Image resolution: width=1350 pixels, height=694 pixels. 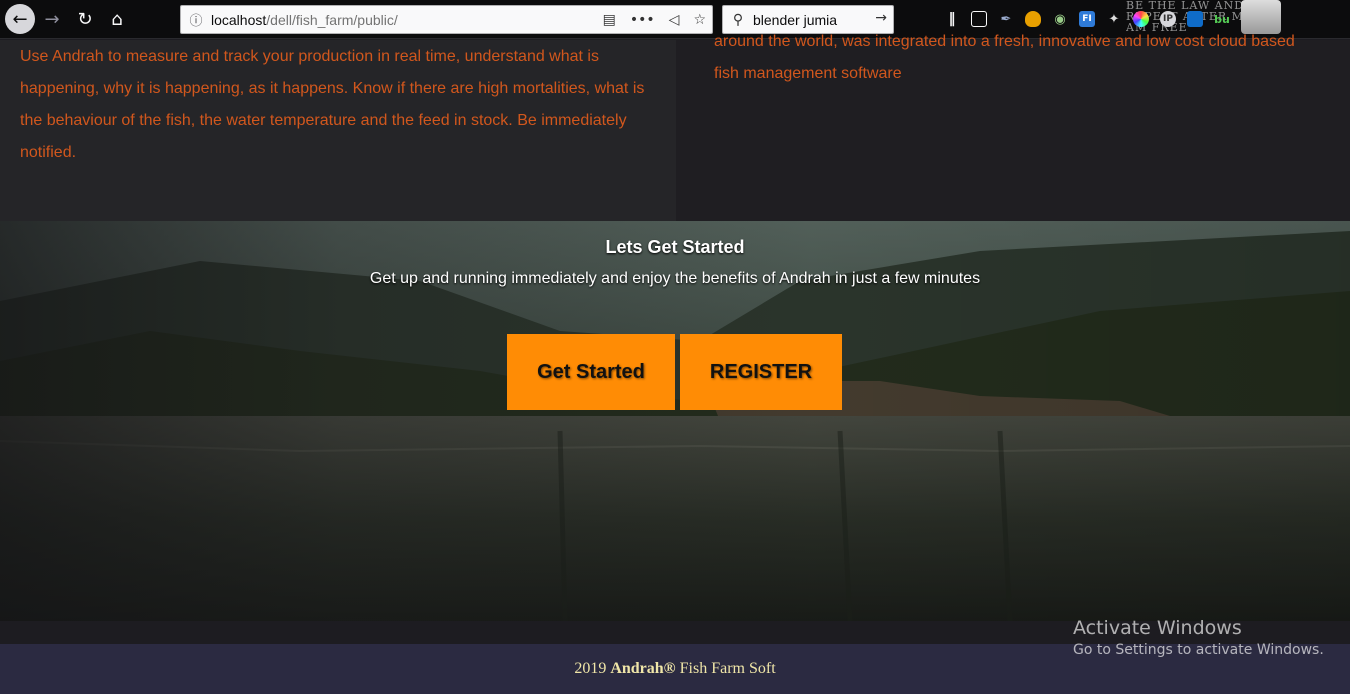 I want to click on pocket-icon: ◁, so click(x=674, y=20).